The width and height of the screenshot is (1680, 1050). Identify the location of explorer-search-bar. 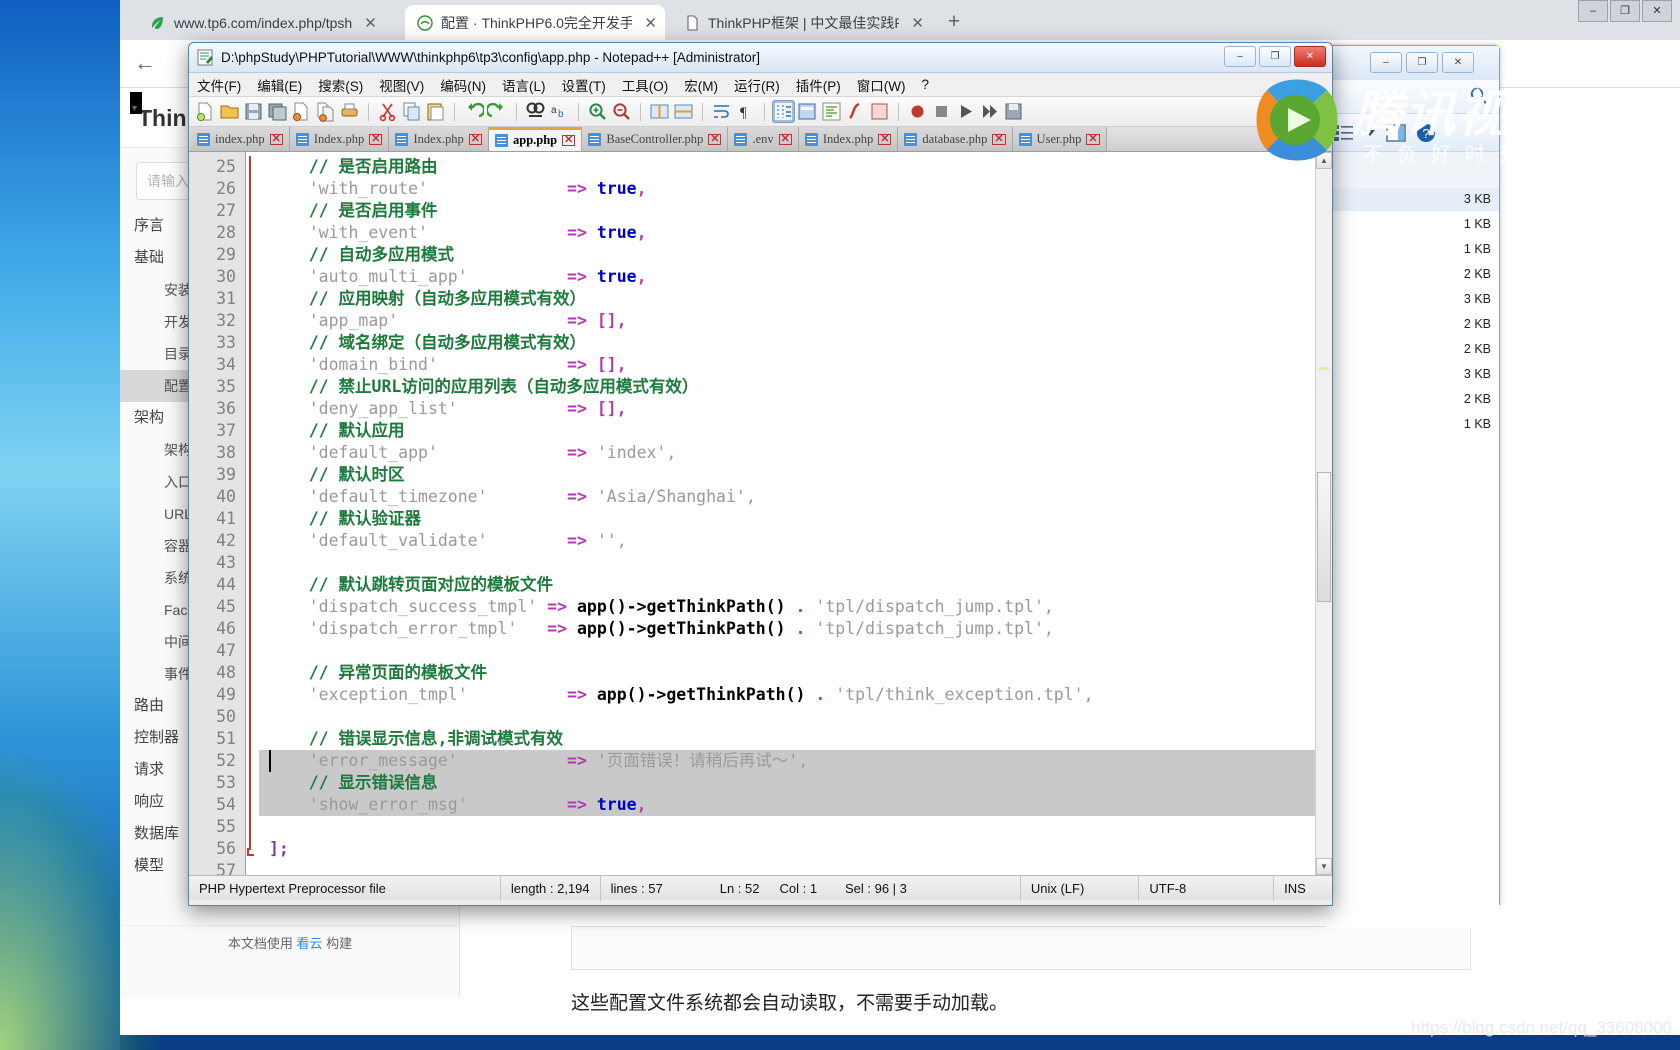
(1412, 97).